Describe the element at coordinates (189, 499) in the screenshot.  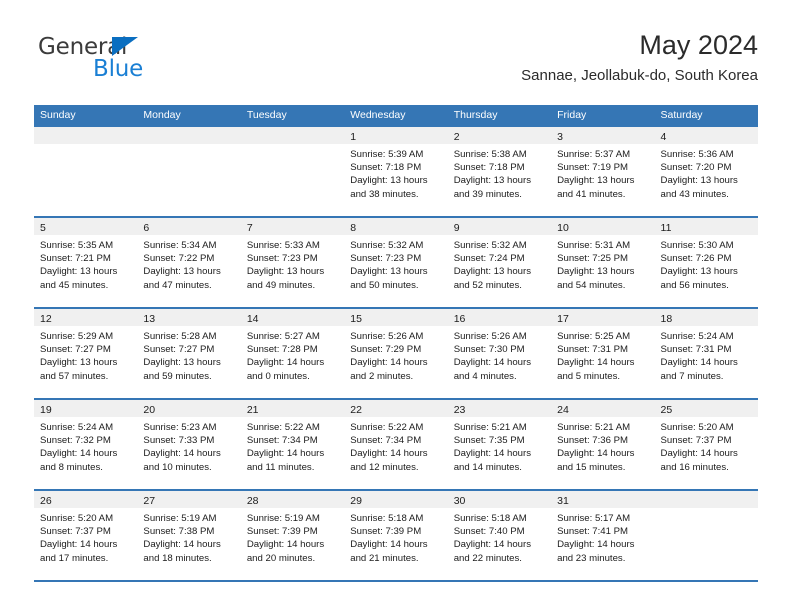
I see `day-number-band: 27` at that location.